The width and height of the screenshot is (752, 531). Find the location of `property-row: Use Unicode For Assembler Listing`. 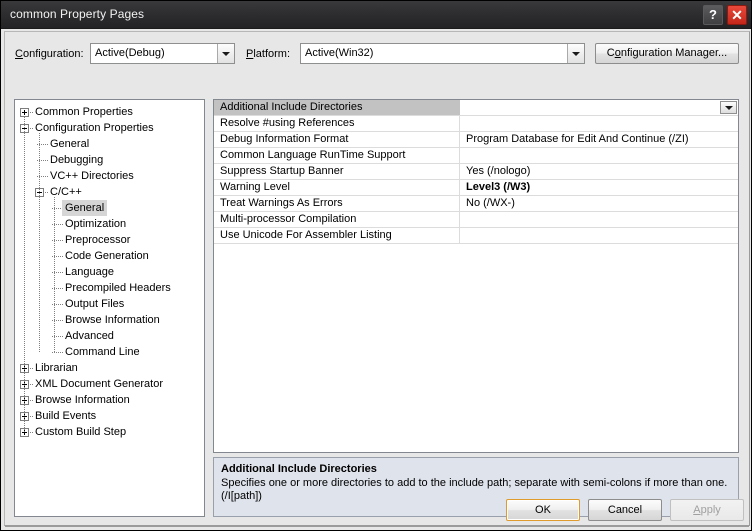

property-row: Use Unicode For Assembler Listing is located at coordinates (476, 236).